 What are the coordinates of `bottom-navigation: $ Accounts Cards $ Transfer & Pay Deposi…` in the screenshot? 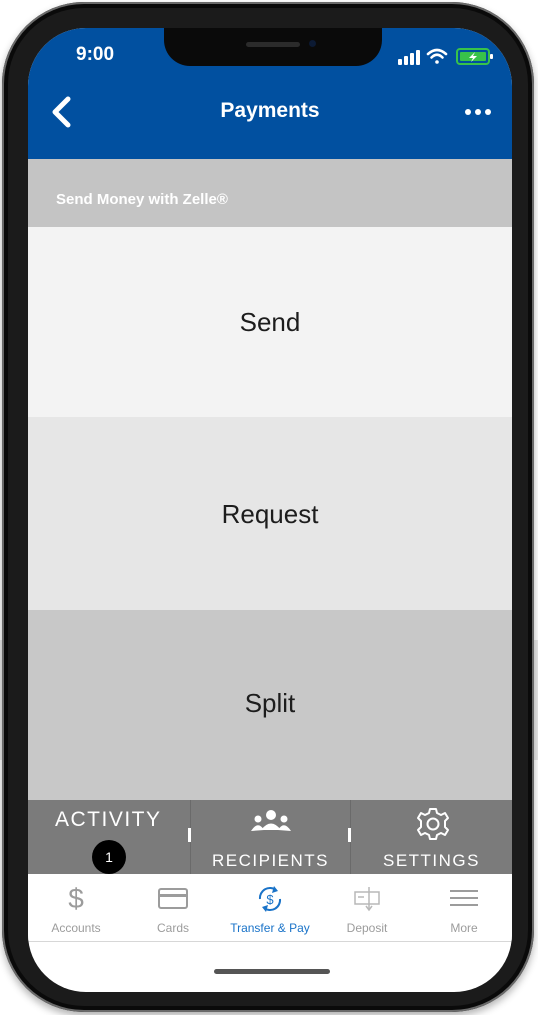 It's located at (270, 908).